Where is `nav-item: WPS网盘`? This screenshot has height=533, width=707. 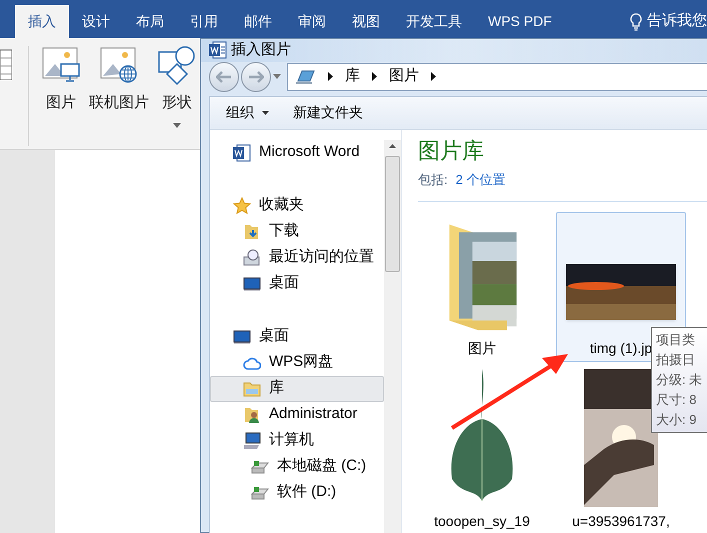 nav-item: WPS网盘 is located at coordinates (297, 363).